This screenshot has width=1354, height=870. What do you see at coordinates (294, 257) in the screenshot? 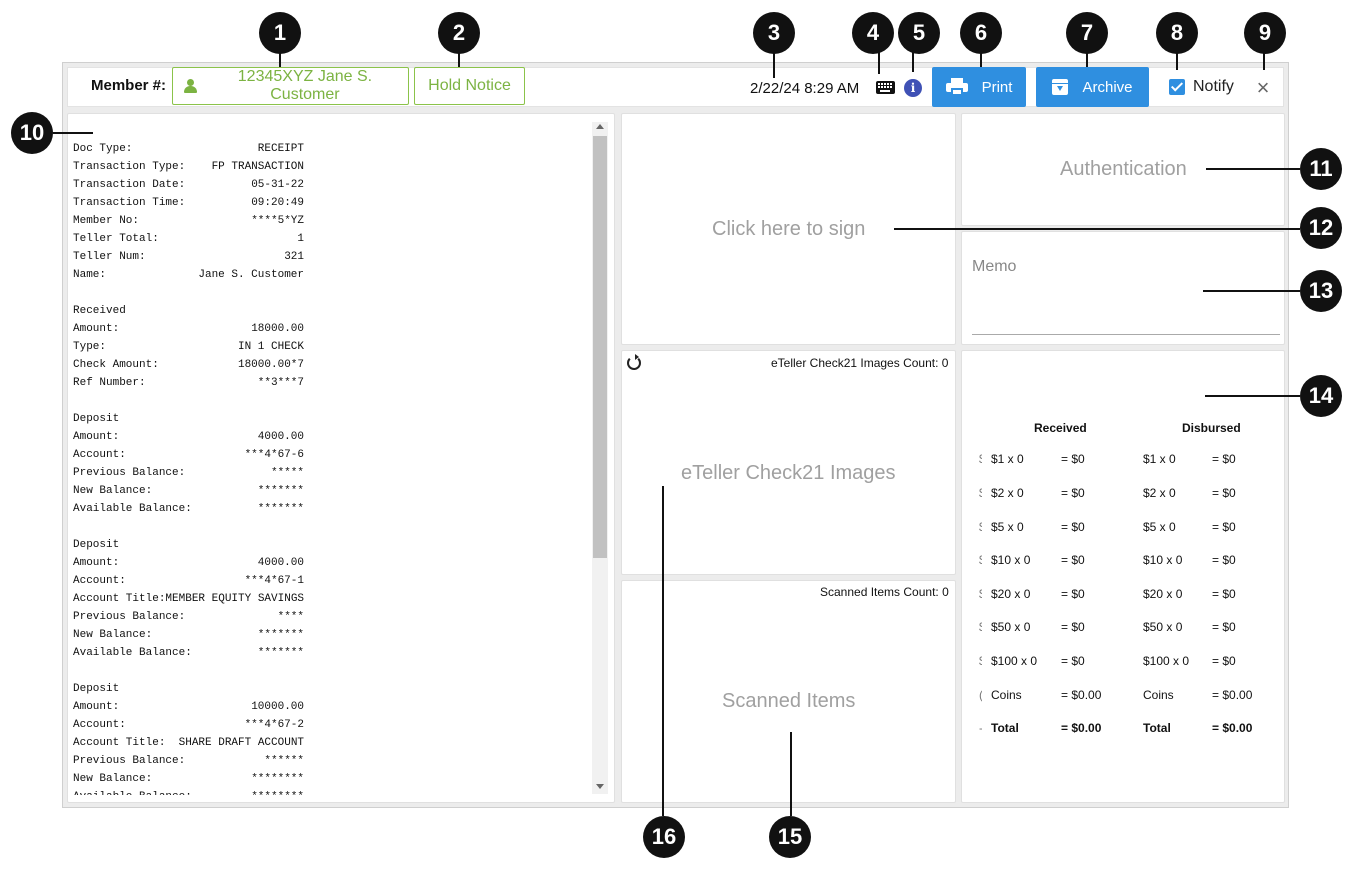
I see `receipt-line-value: 321` at bounding box center [294, 257].